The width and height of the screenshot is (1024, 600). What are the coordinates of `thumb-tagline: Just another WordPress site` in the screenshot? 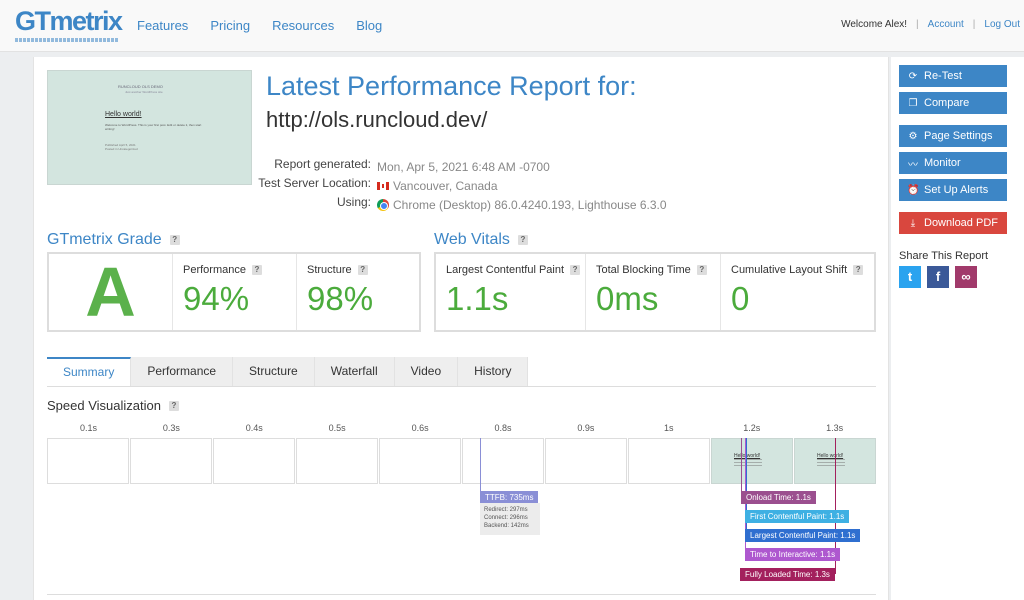 It's located at (144, 92).